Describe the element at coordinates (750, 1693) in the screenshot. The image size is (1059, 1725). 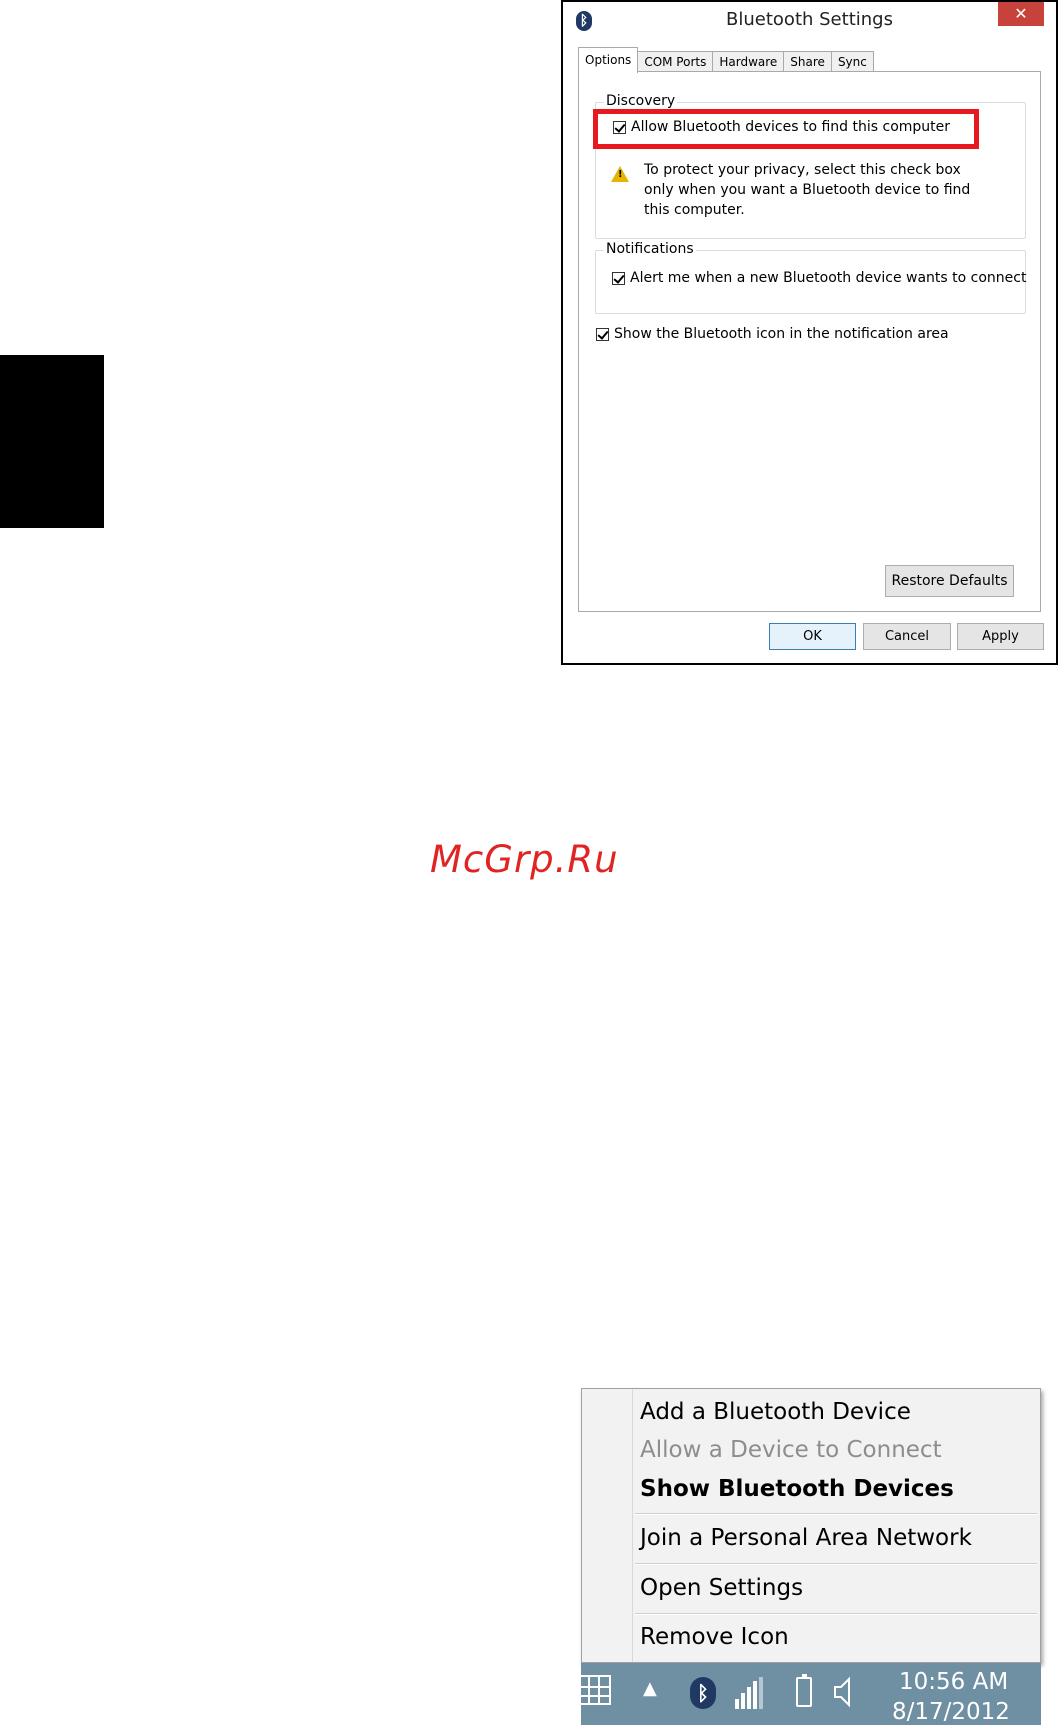
I see `signal-icon` at that location.